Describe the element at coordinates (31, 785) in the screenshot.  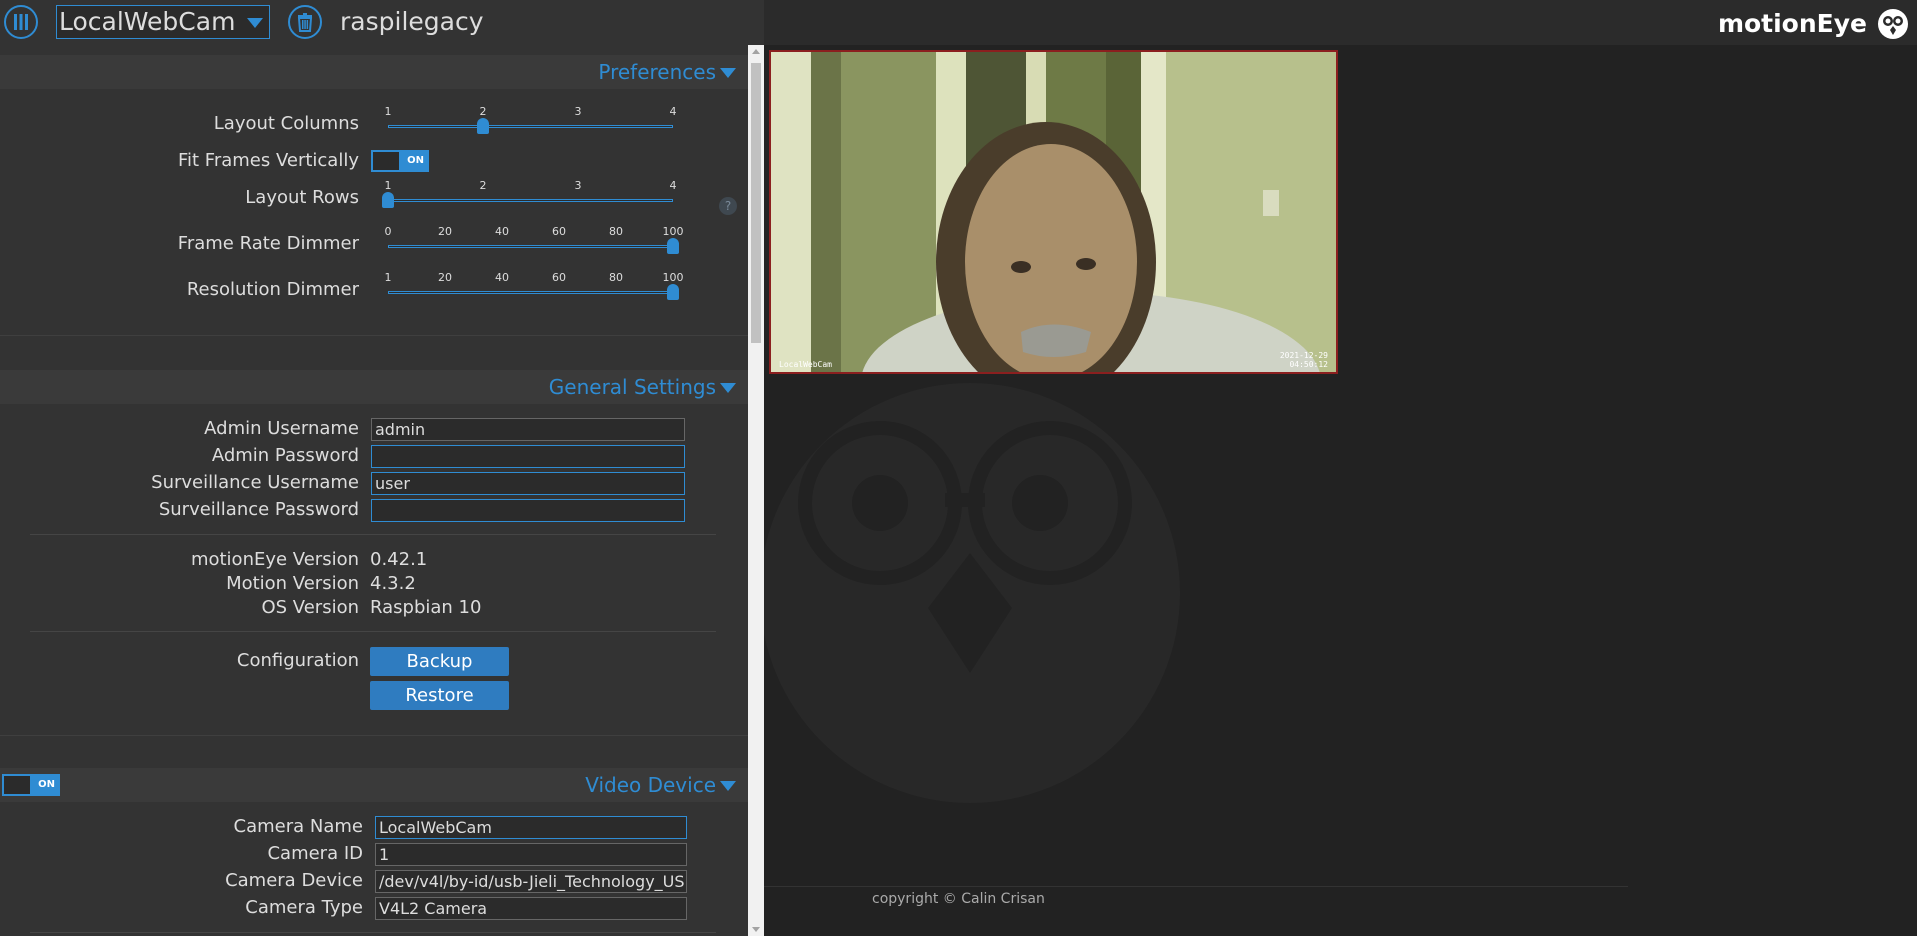
I see `video-device-toggle: ON` at that location.